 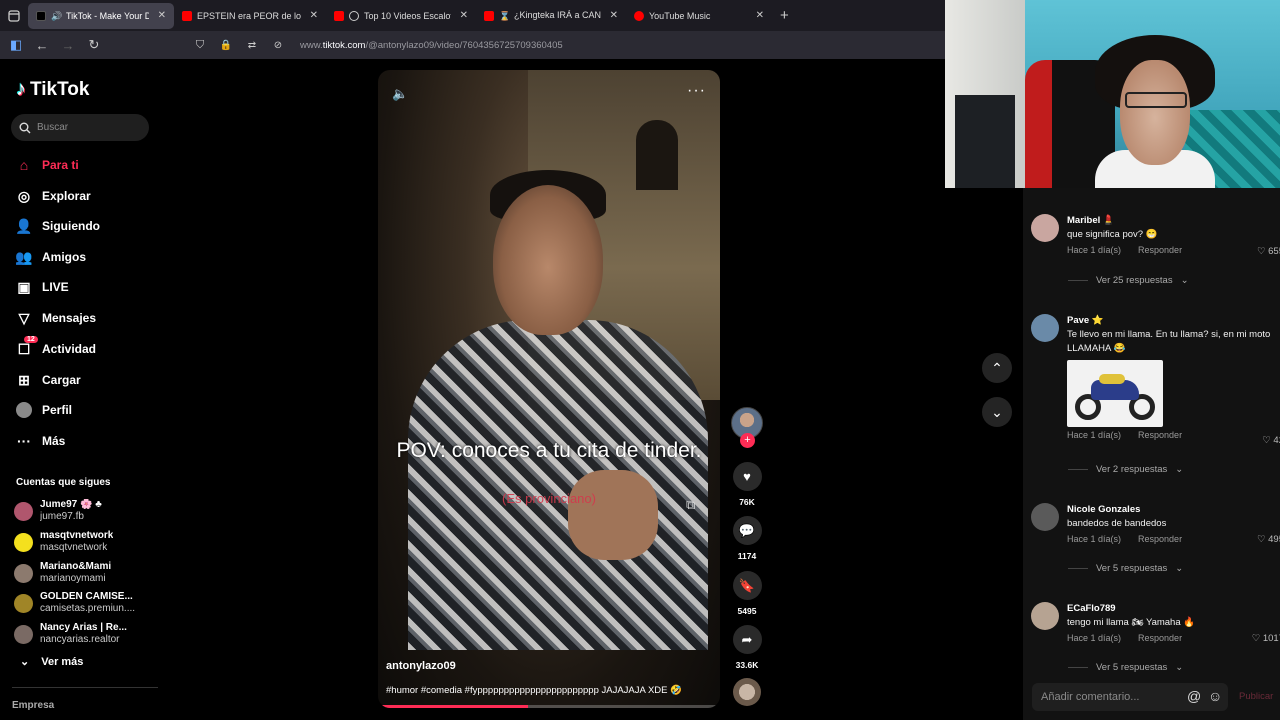 What do you see at coordinates (200, 45) in the screenshot?
I see `shield-icon: ⛉` at bounding box center [200, 45].